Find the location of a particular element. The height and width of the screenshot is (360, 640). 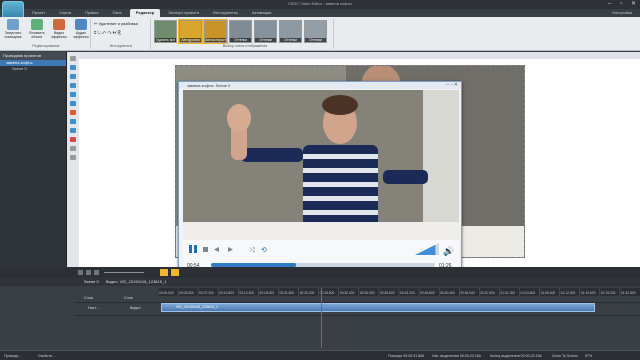

tab-export: Экспорт проекта is located at coordinates (183, 13).